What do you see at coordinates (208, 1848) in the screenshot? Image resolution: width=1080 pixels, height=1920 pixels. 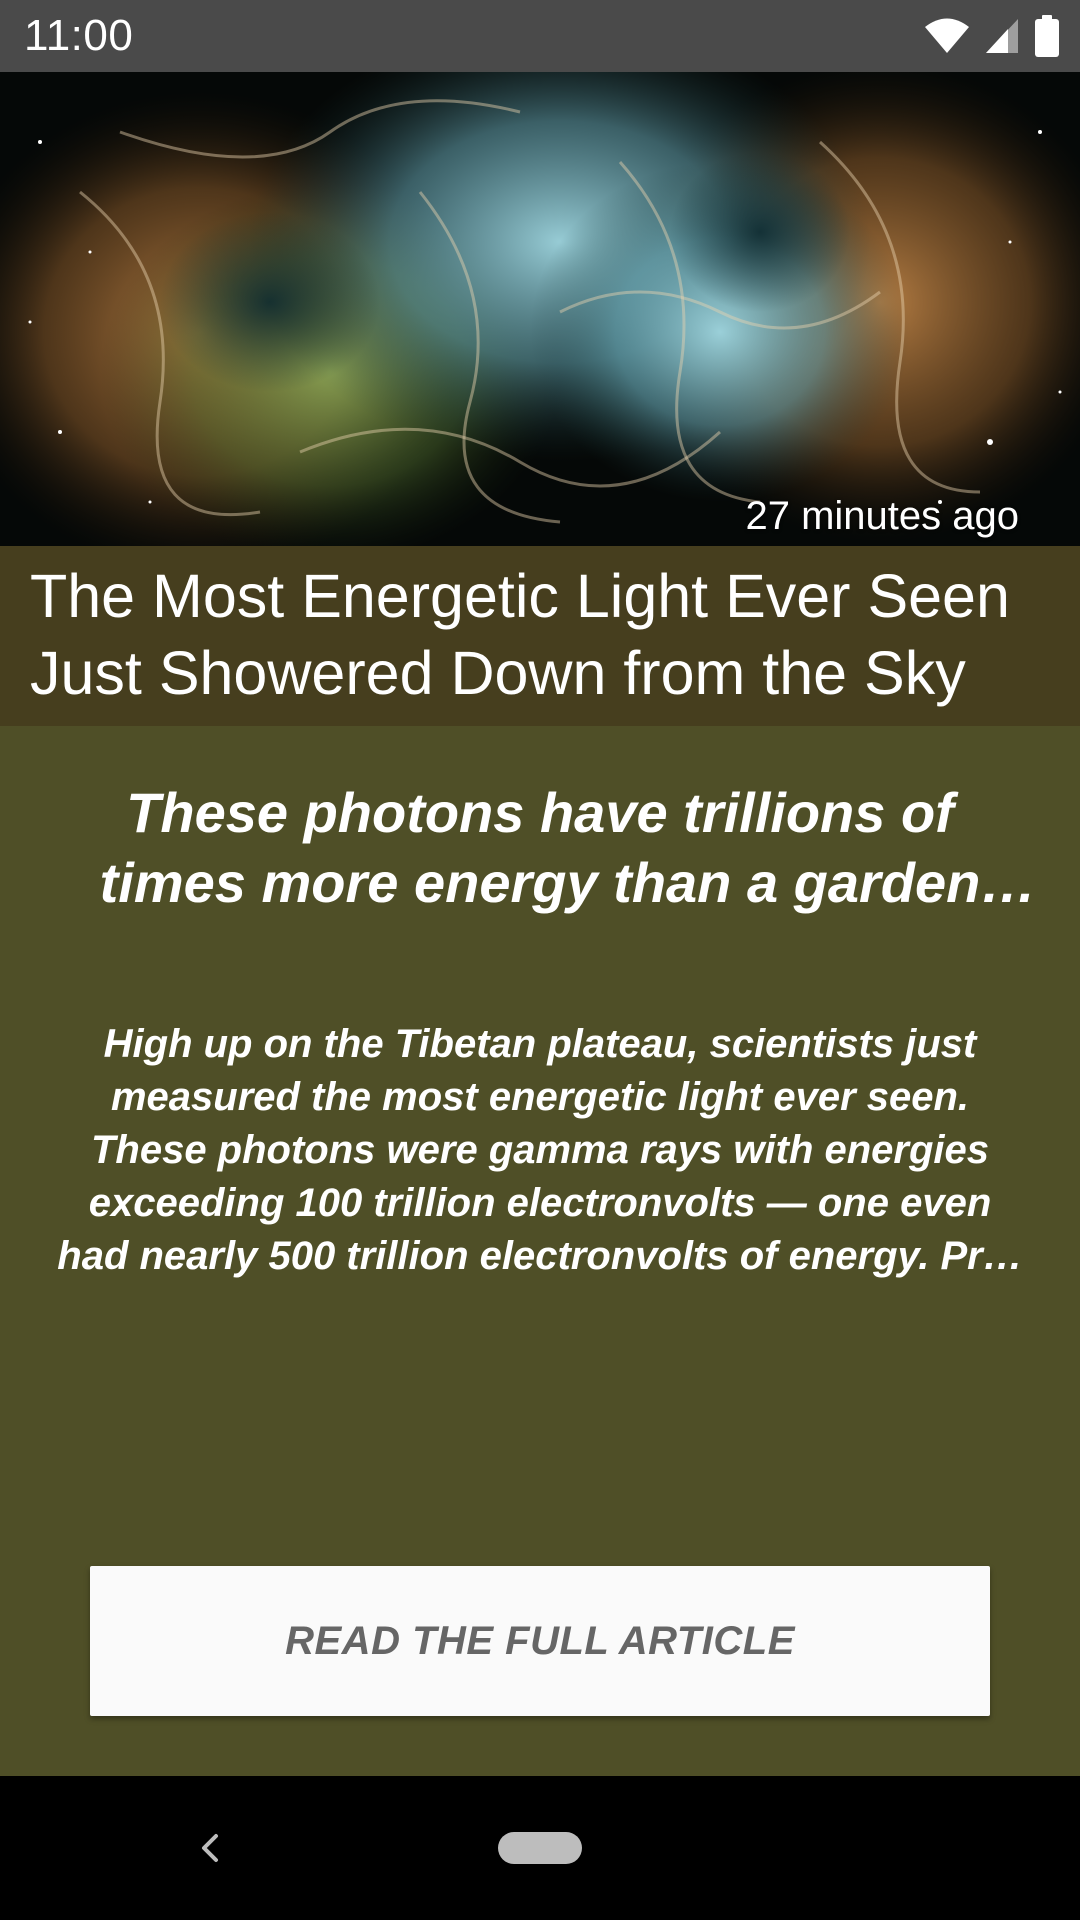 I see `back-icon` at bounding box center [208, 1848].